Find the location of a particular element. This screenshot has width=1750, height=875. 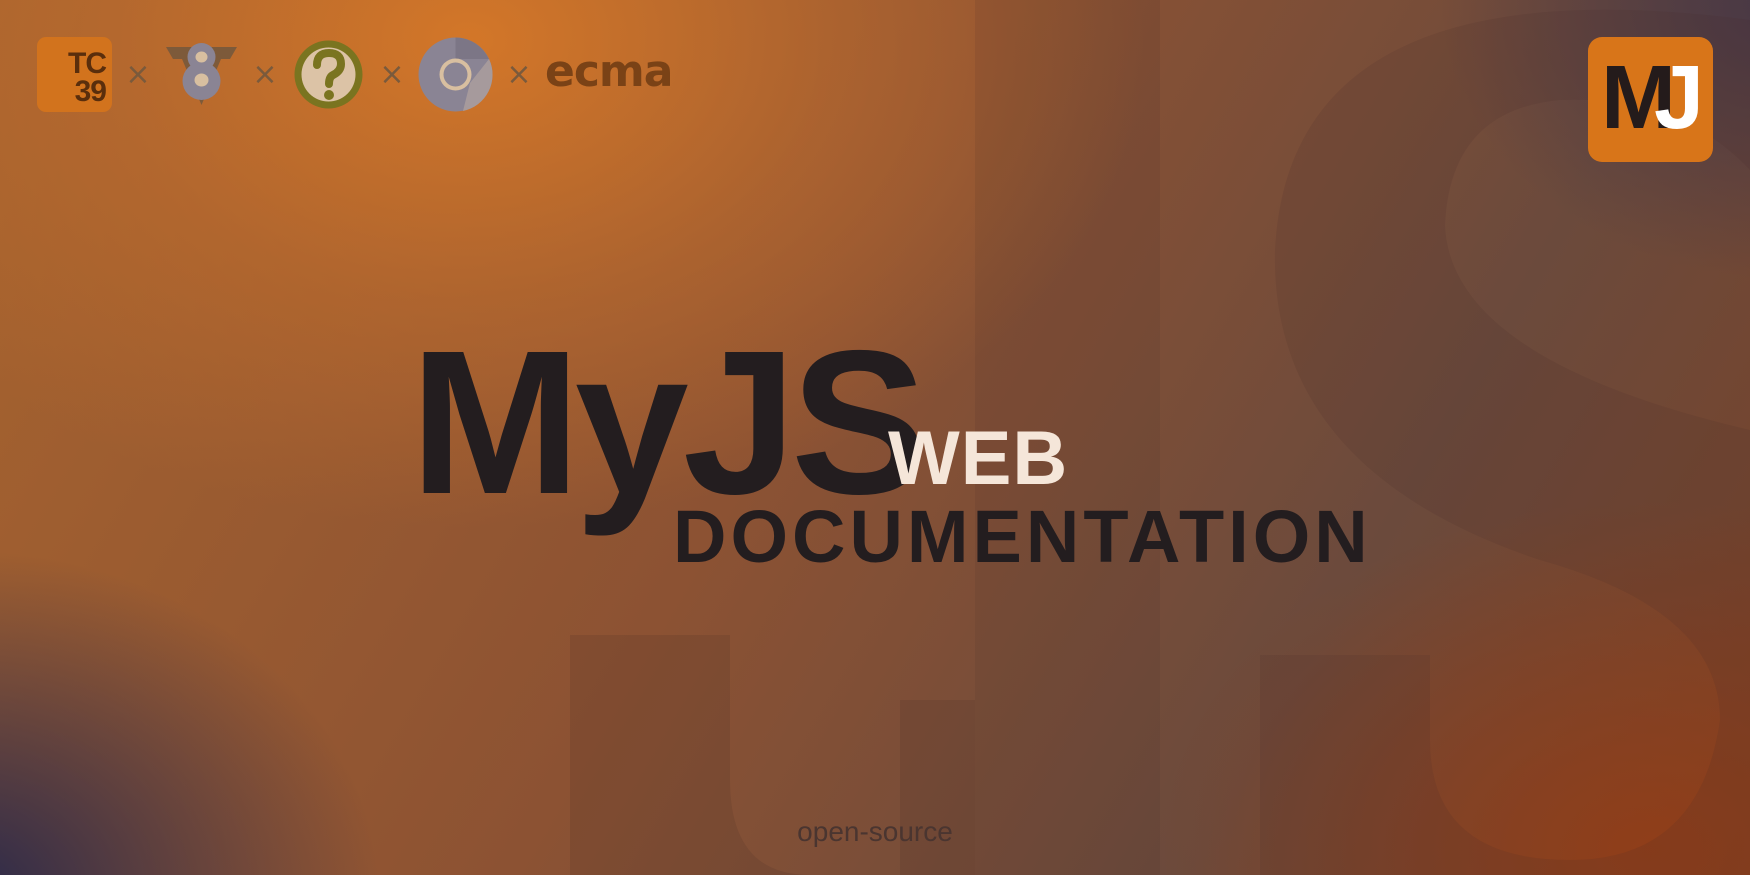

tc39-logo-line2: 39 is located at coordinates (90, 91).